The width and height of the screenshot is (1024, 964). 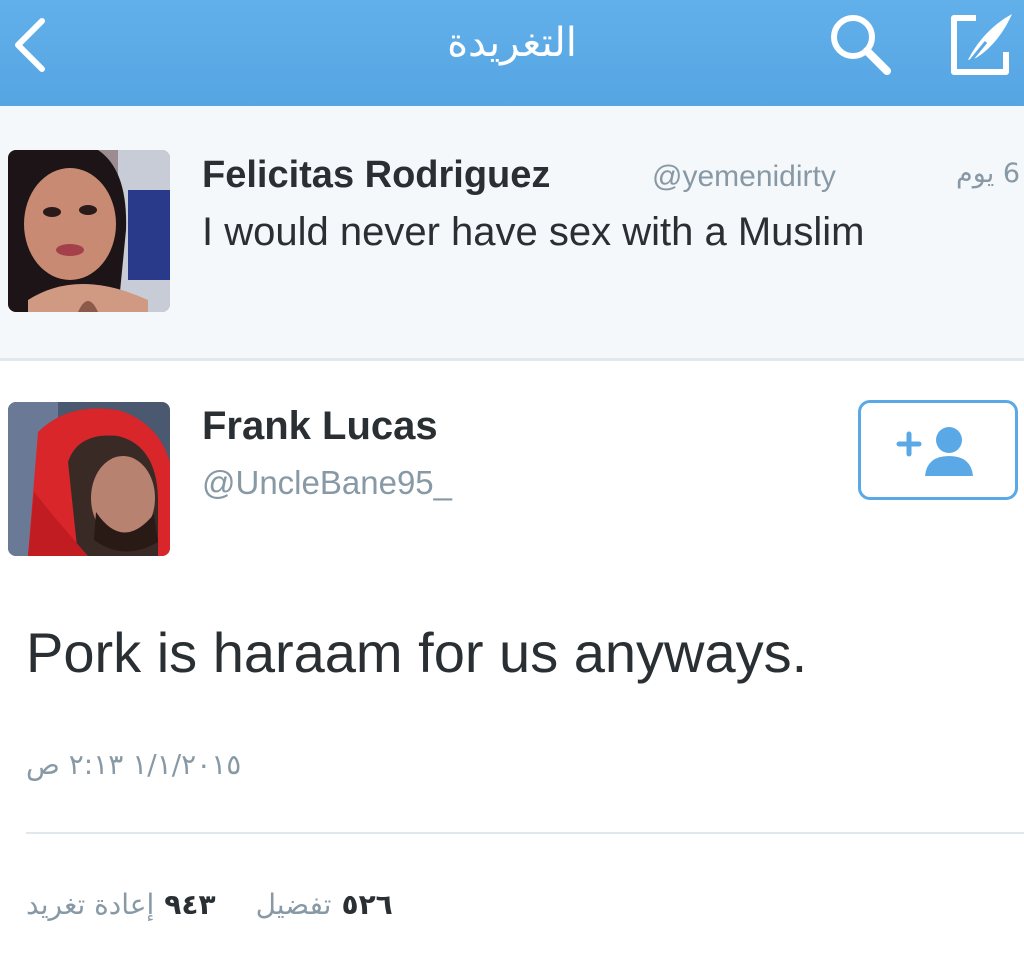 I want to click on compose-icon, so click(x=981, y=44).